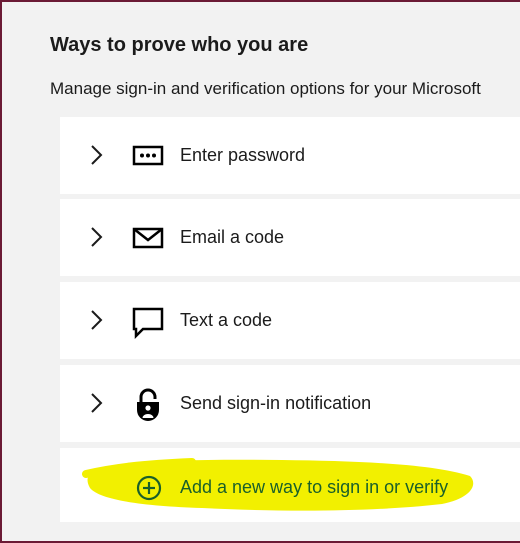 The image size is (520, 543). I want to click on method-card-email: Email a code, so click(290, 237).